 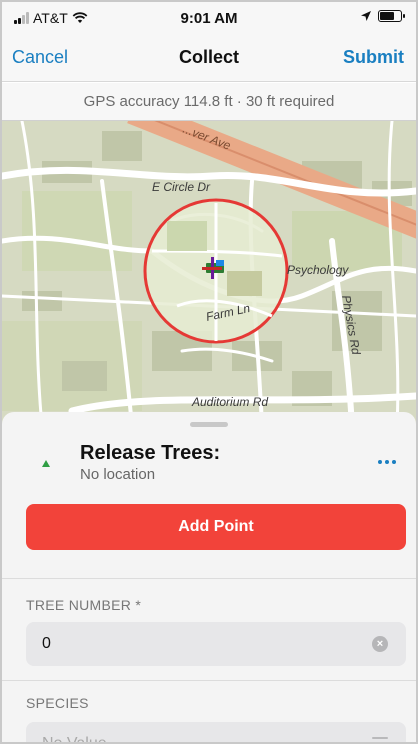 I want to click on gps-accuracy-text: GPS accuracy 114.8 ft · 30 ft required, so click(x=209, y=101).